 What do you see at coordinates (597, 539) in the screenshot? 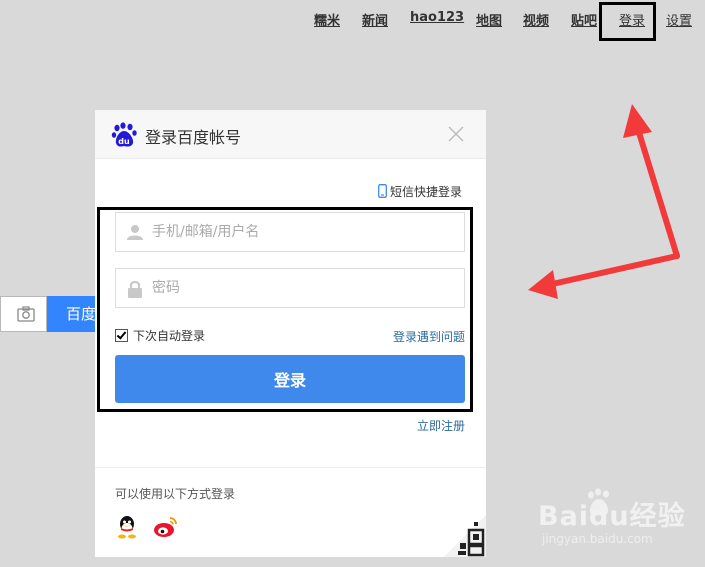
I see `watermark-url: jingyan.baidu.com` at bounding box center [597, 539].